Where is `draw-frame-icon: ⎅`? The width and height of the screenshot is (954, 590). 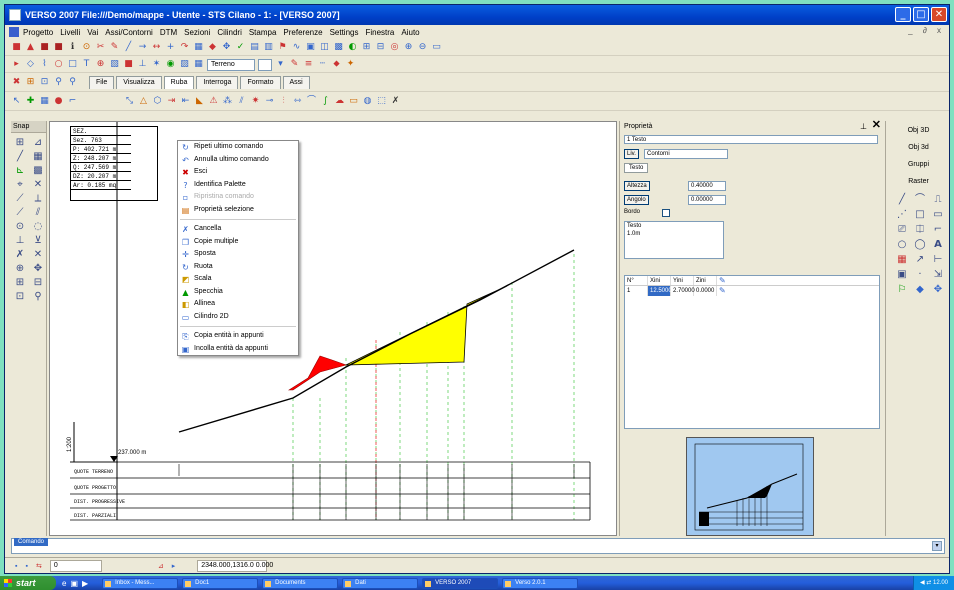
draw-frame-icon: ⎅ is located at coordinates (920, 230).